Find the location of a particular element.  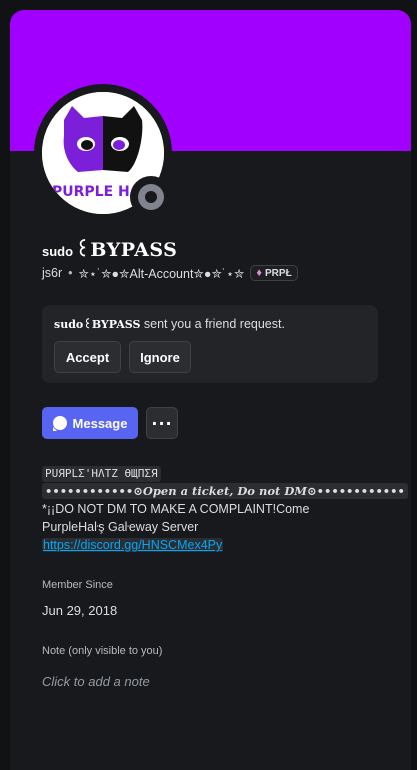

status-indicator is located at coordinates (151, 197).